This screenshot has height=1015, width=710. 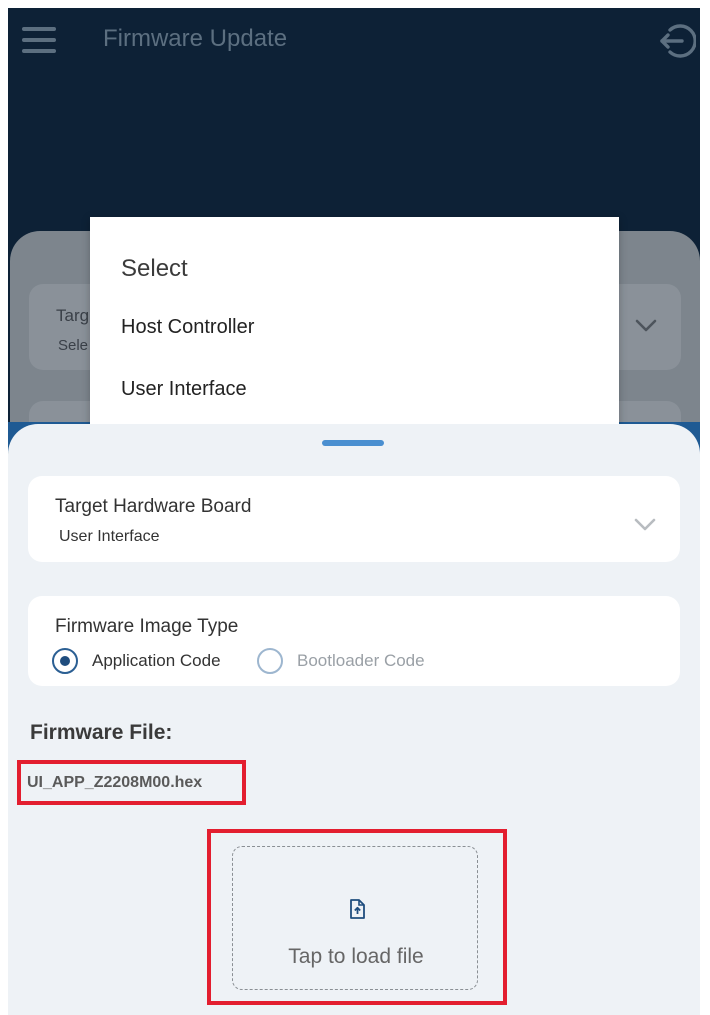 What do you see at coordinates (109, 536) in the screenshot?
I see `target-board-value: User Interface` at bounding box center [109, 536].